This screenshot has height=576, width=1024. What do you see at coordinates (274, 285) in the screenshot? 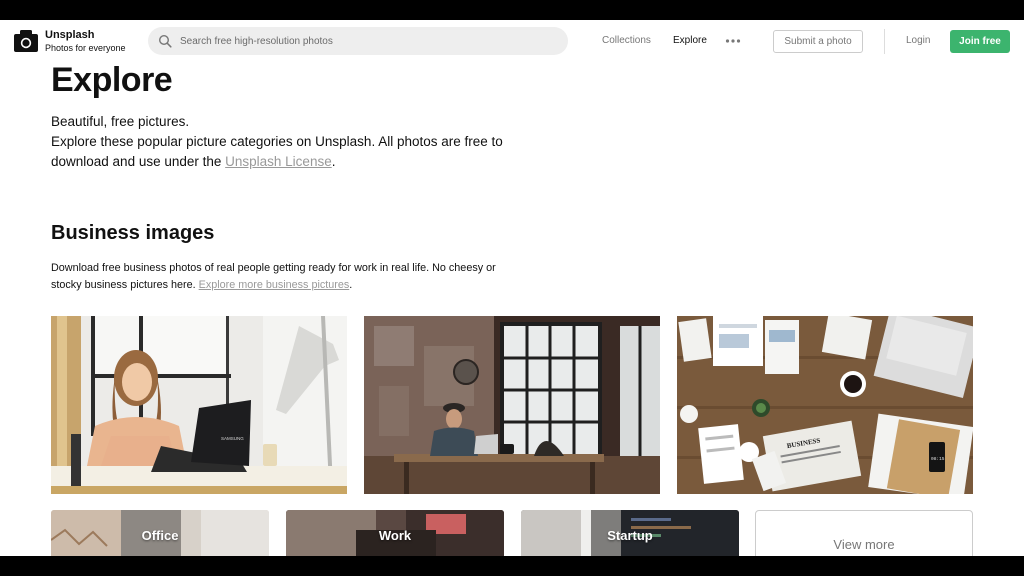
I see `explore-business-link: Explore more business pictures` at bounding box center [274, 285].